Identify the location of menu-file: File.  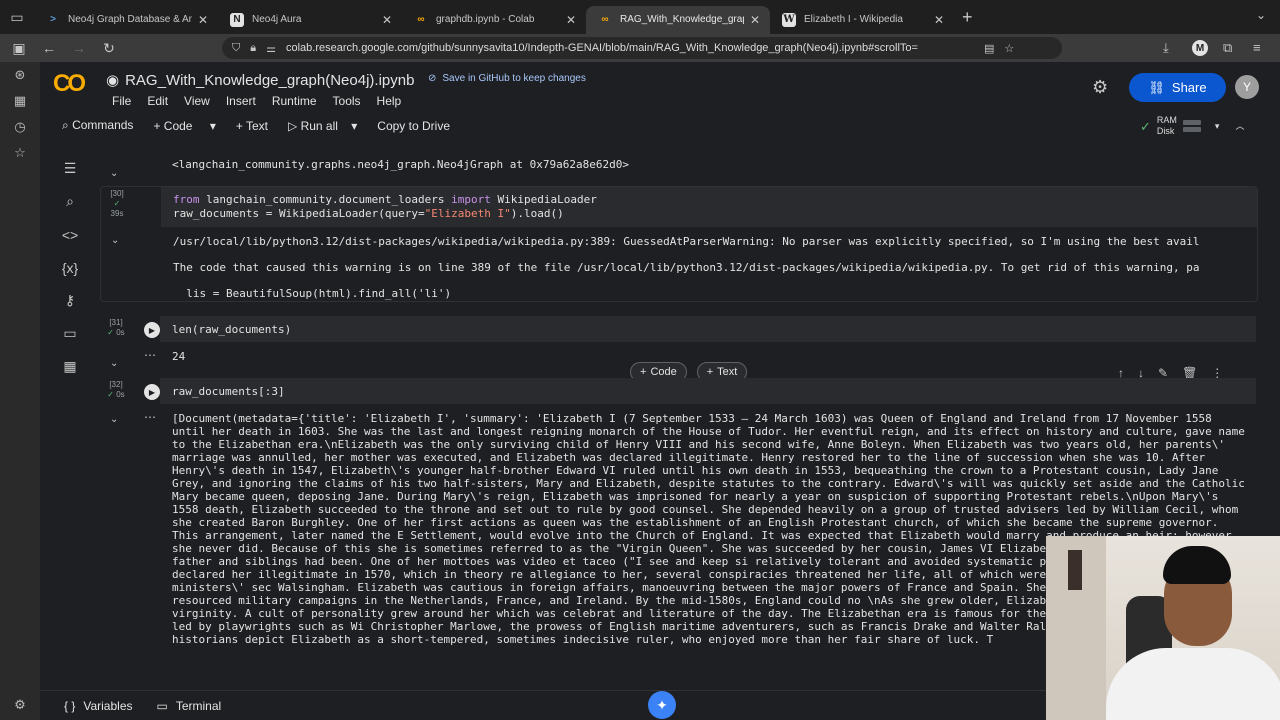
(121, 101).